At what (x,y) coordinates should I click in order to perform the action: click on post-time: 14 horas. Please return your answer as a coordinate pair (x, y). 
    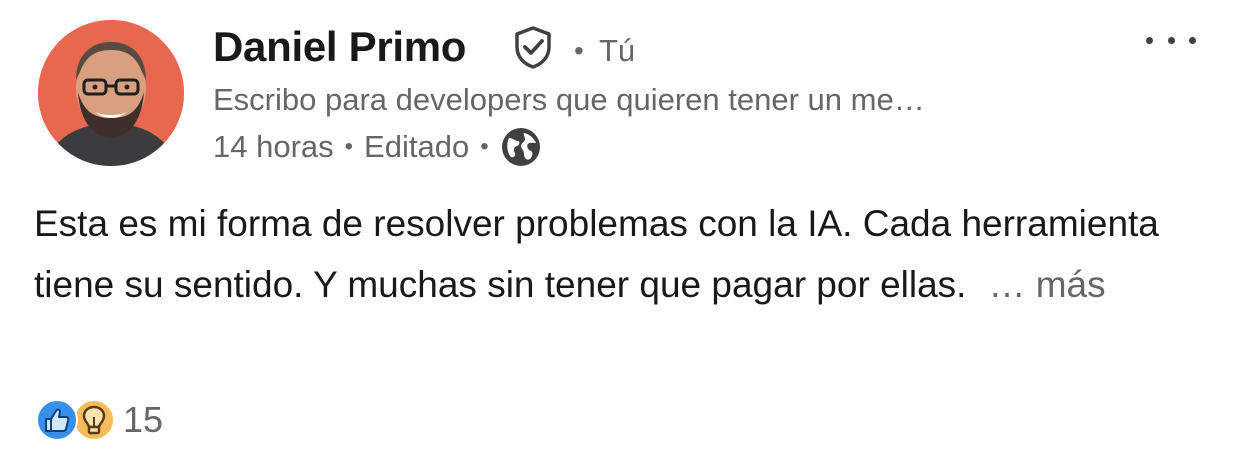
    Looking at the image, I should click on (273, 146).